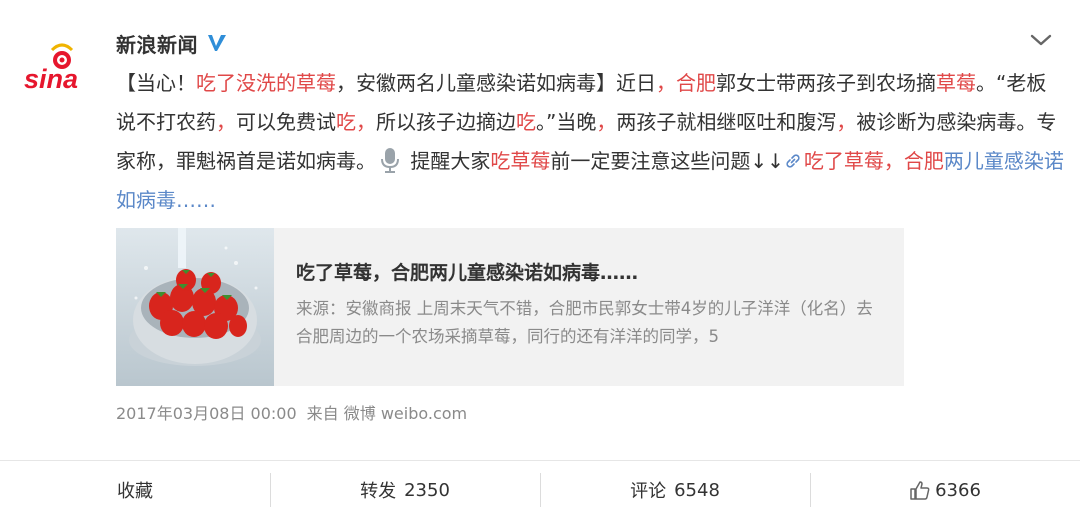 The image size is (1080, 519). Describe the element at coordinates (526, 122) in the screenshot. I see `post-highlight-text: 吃` at that location.